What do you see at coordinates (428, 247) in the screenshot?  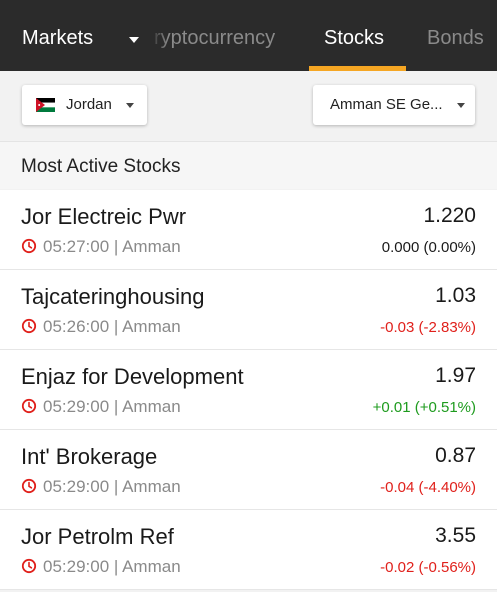 I see `stock-change: 0.000 (0.00%)` at bounding box center [428, 247].